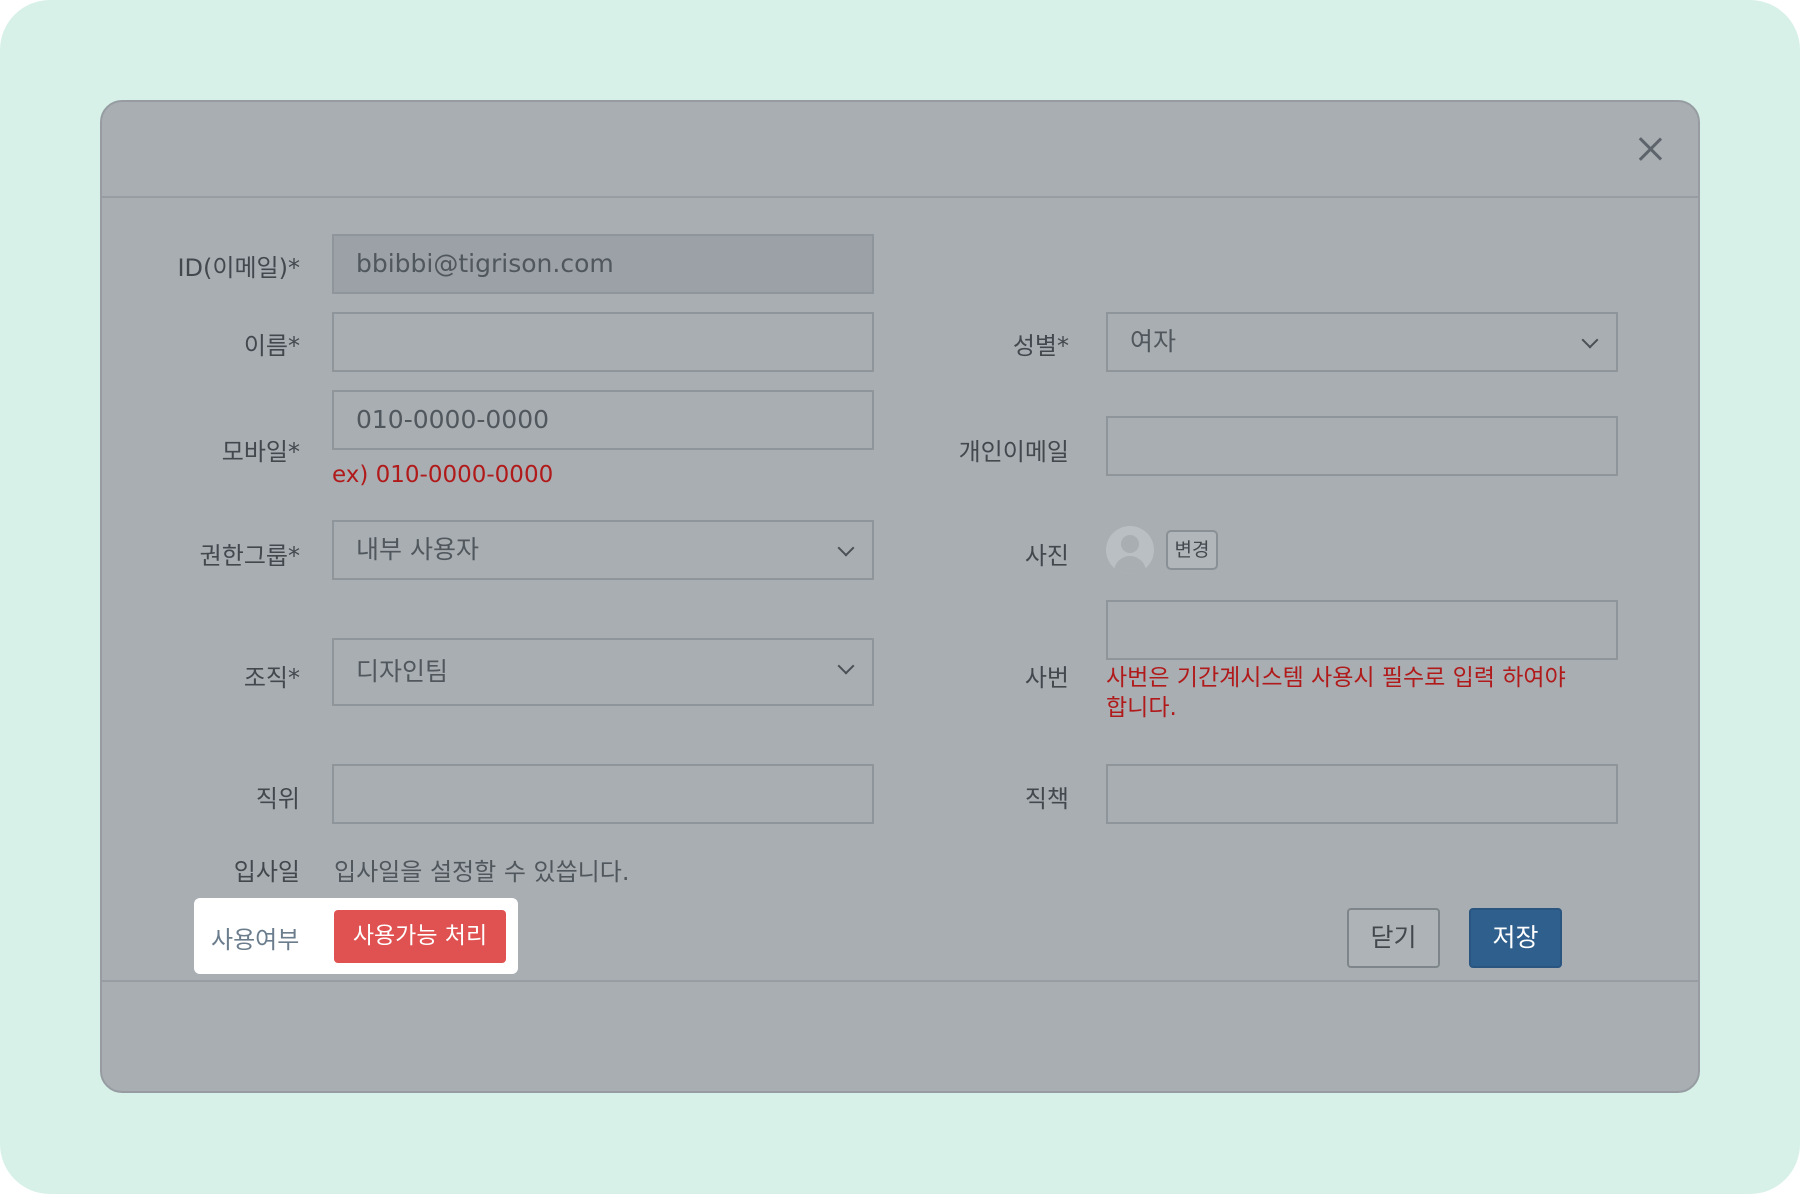 The width and height of the screenshot is (1800, 1194). I want to click on save-button: 저장, so click(1515, 938).